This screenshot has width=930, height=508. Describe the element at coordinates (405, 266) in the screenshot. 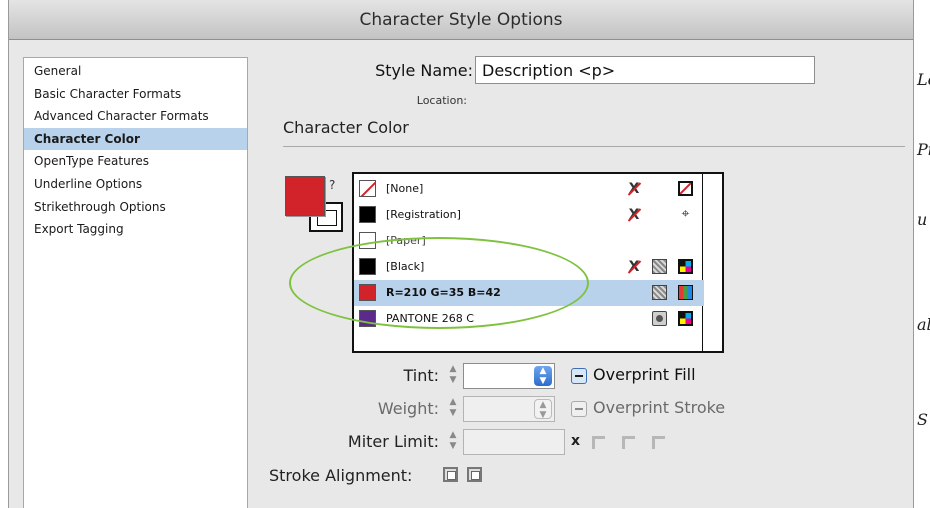

I see `swatch-name: [Black]` at that location.